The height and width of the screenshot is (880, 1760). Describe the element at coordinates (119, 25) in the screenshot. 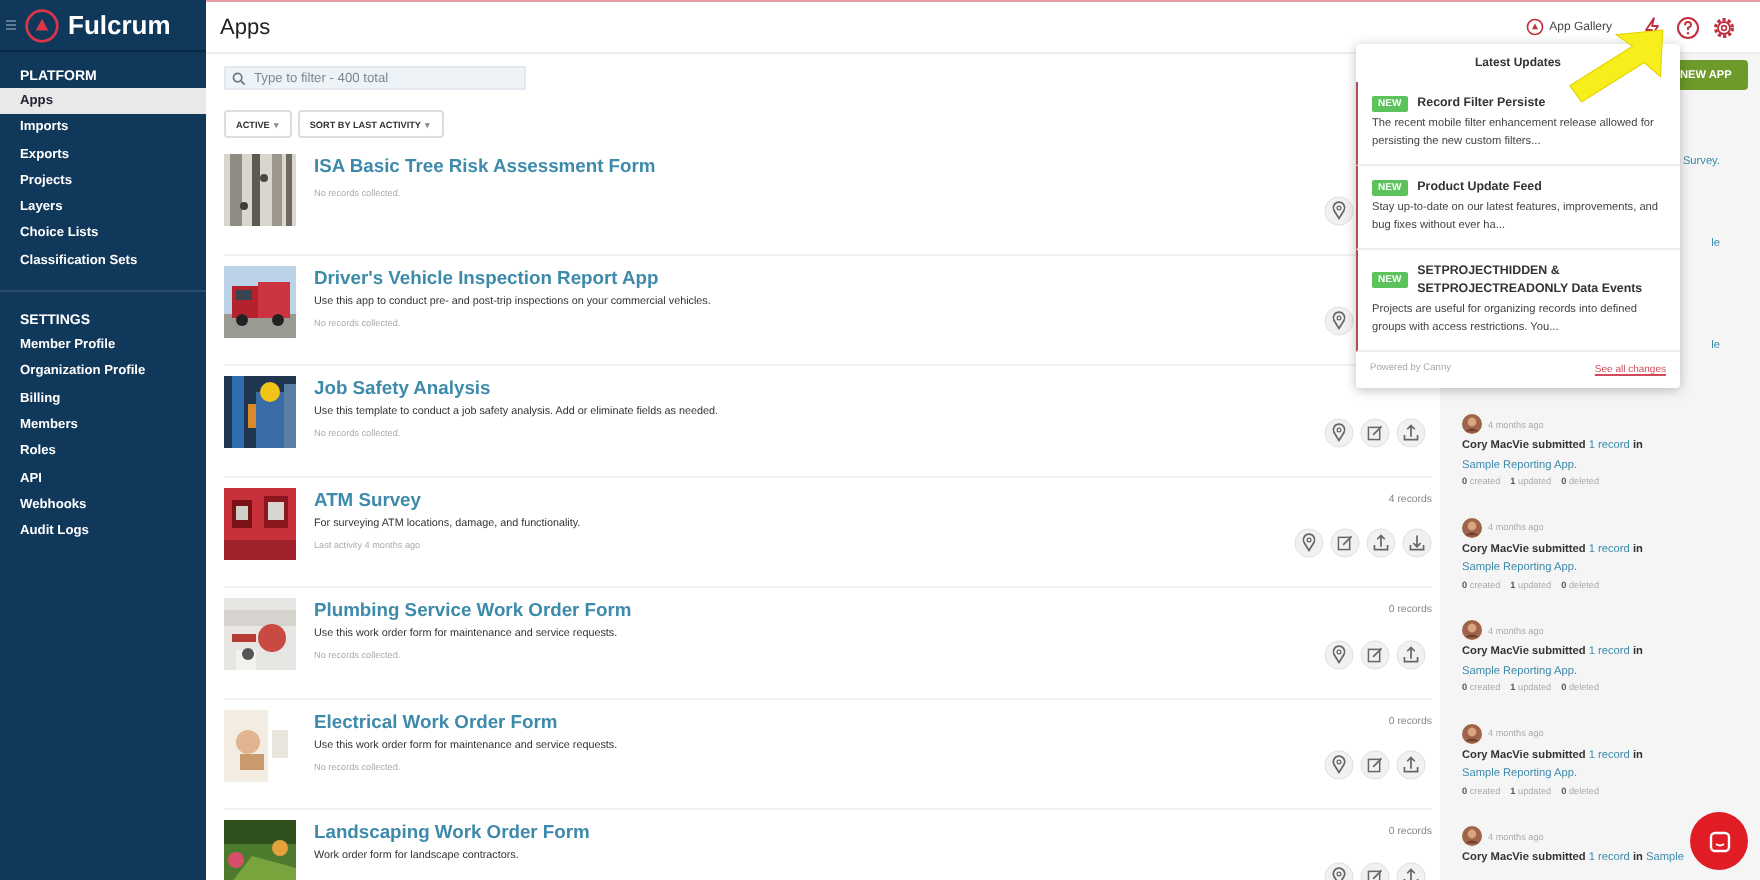

I see `brand-name: Fulcrum` at that location.